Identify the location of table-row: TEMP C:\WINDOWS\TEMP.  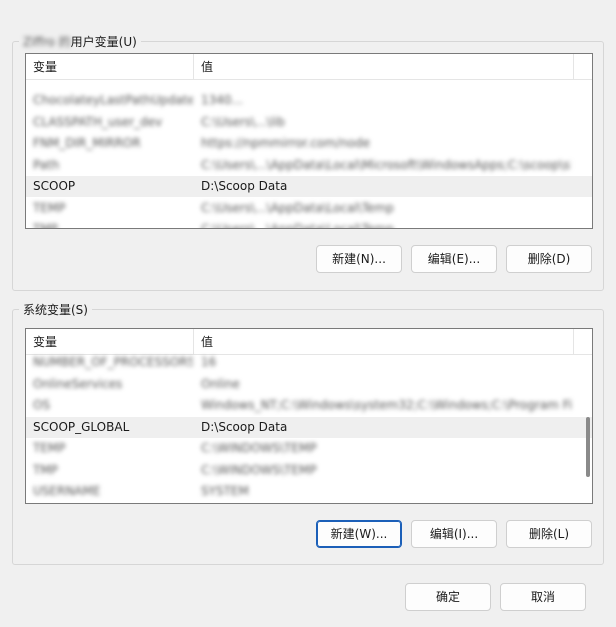
(309, 448).